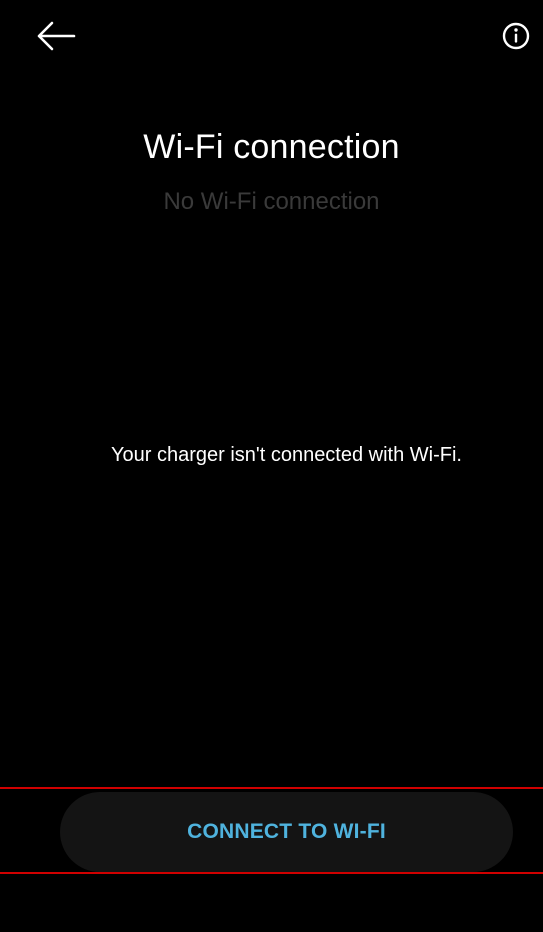  Describe the element at coordinates (271, 35) in the screenshot. I see `top-bar` at that location.